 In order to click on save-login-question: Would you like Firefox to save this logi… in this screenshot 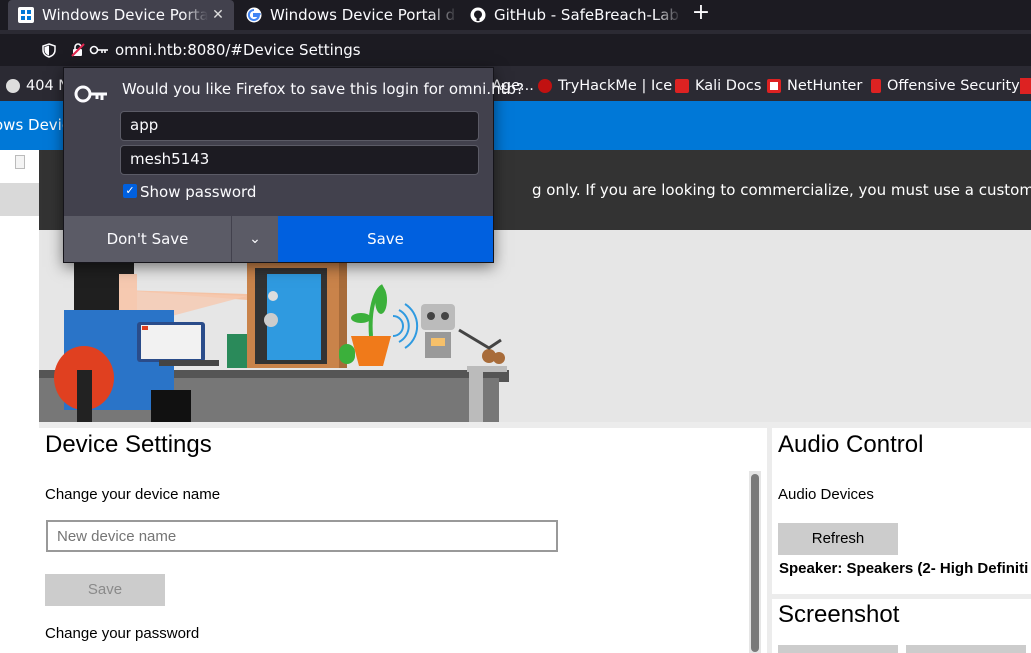, I will do `click(323, 89)`.